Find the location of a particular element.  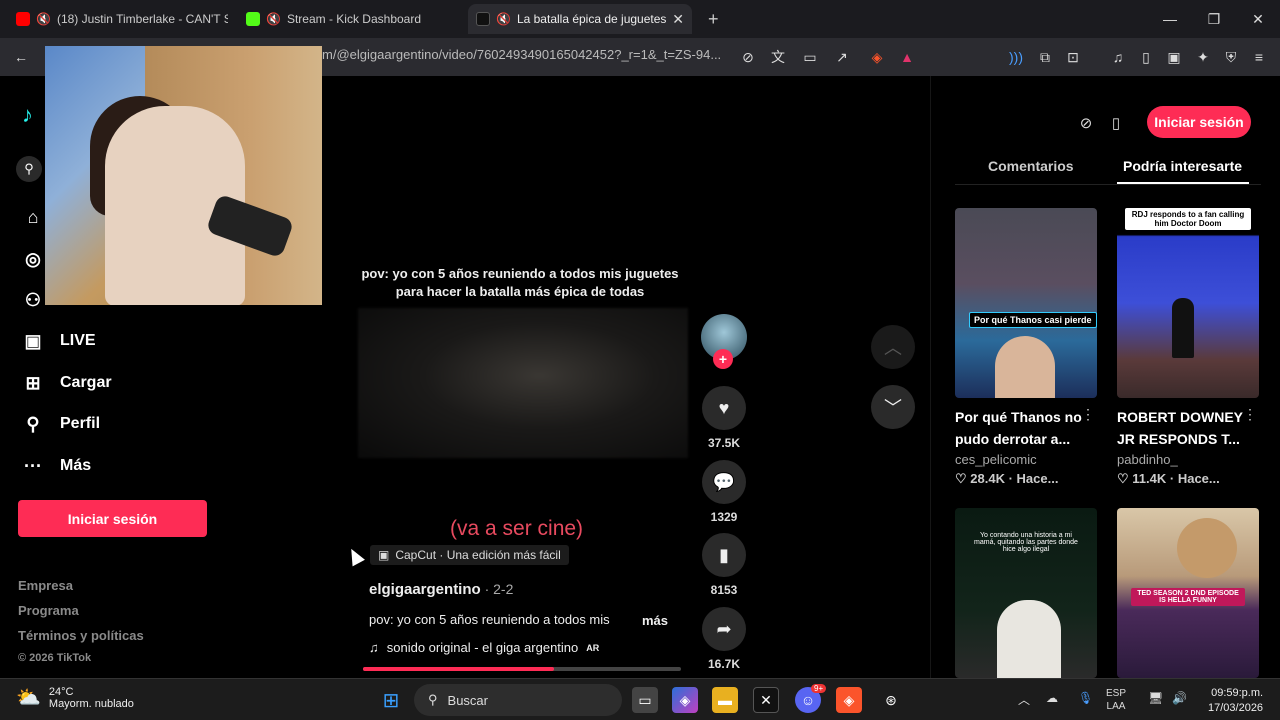

nav-more: ··· Más is located at coordinates (56, 466).